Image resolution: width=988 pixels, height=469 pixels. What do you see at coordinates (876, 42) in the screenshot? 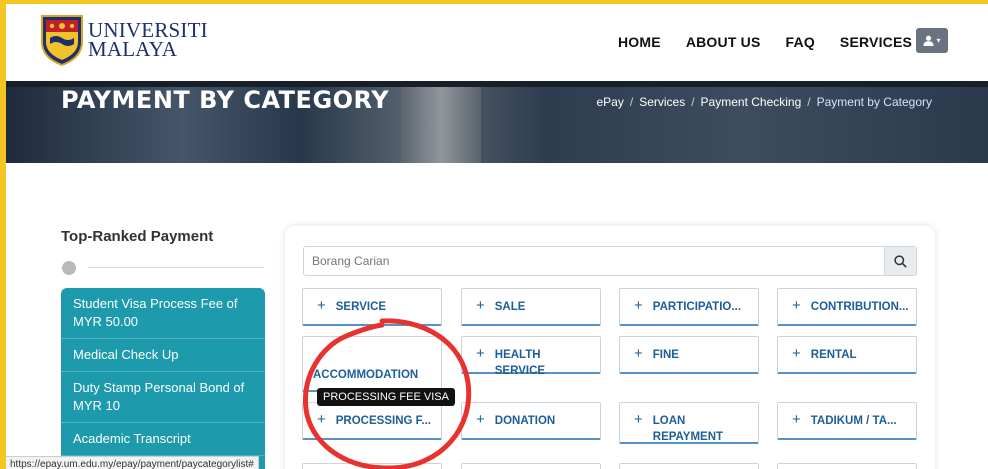
I see `nav-services: SERVICES` at bounding box center [876, 42].